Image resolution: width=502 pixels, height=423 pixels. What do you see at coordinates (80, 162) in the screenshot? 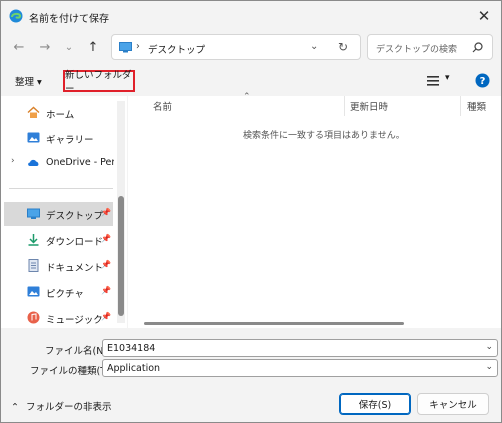
I see `nav-item-label: OneDrive - Perso` at bounding box center [80, 162].